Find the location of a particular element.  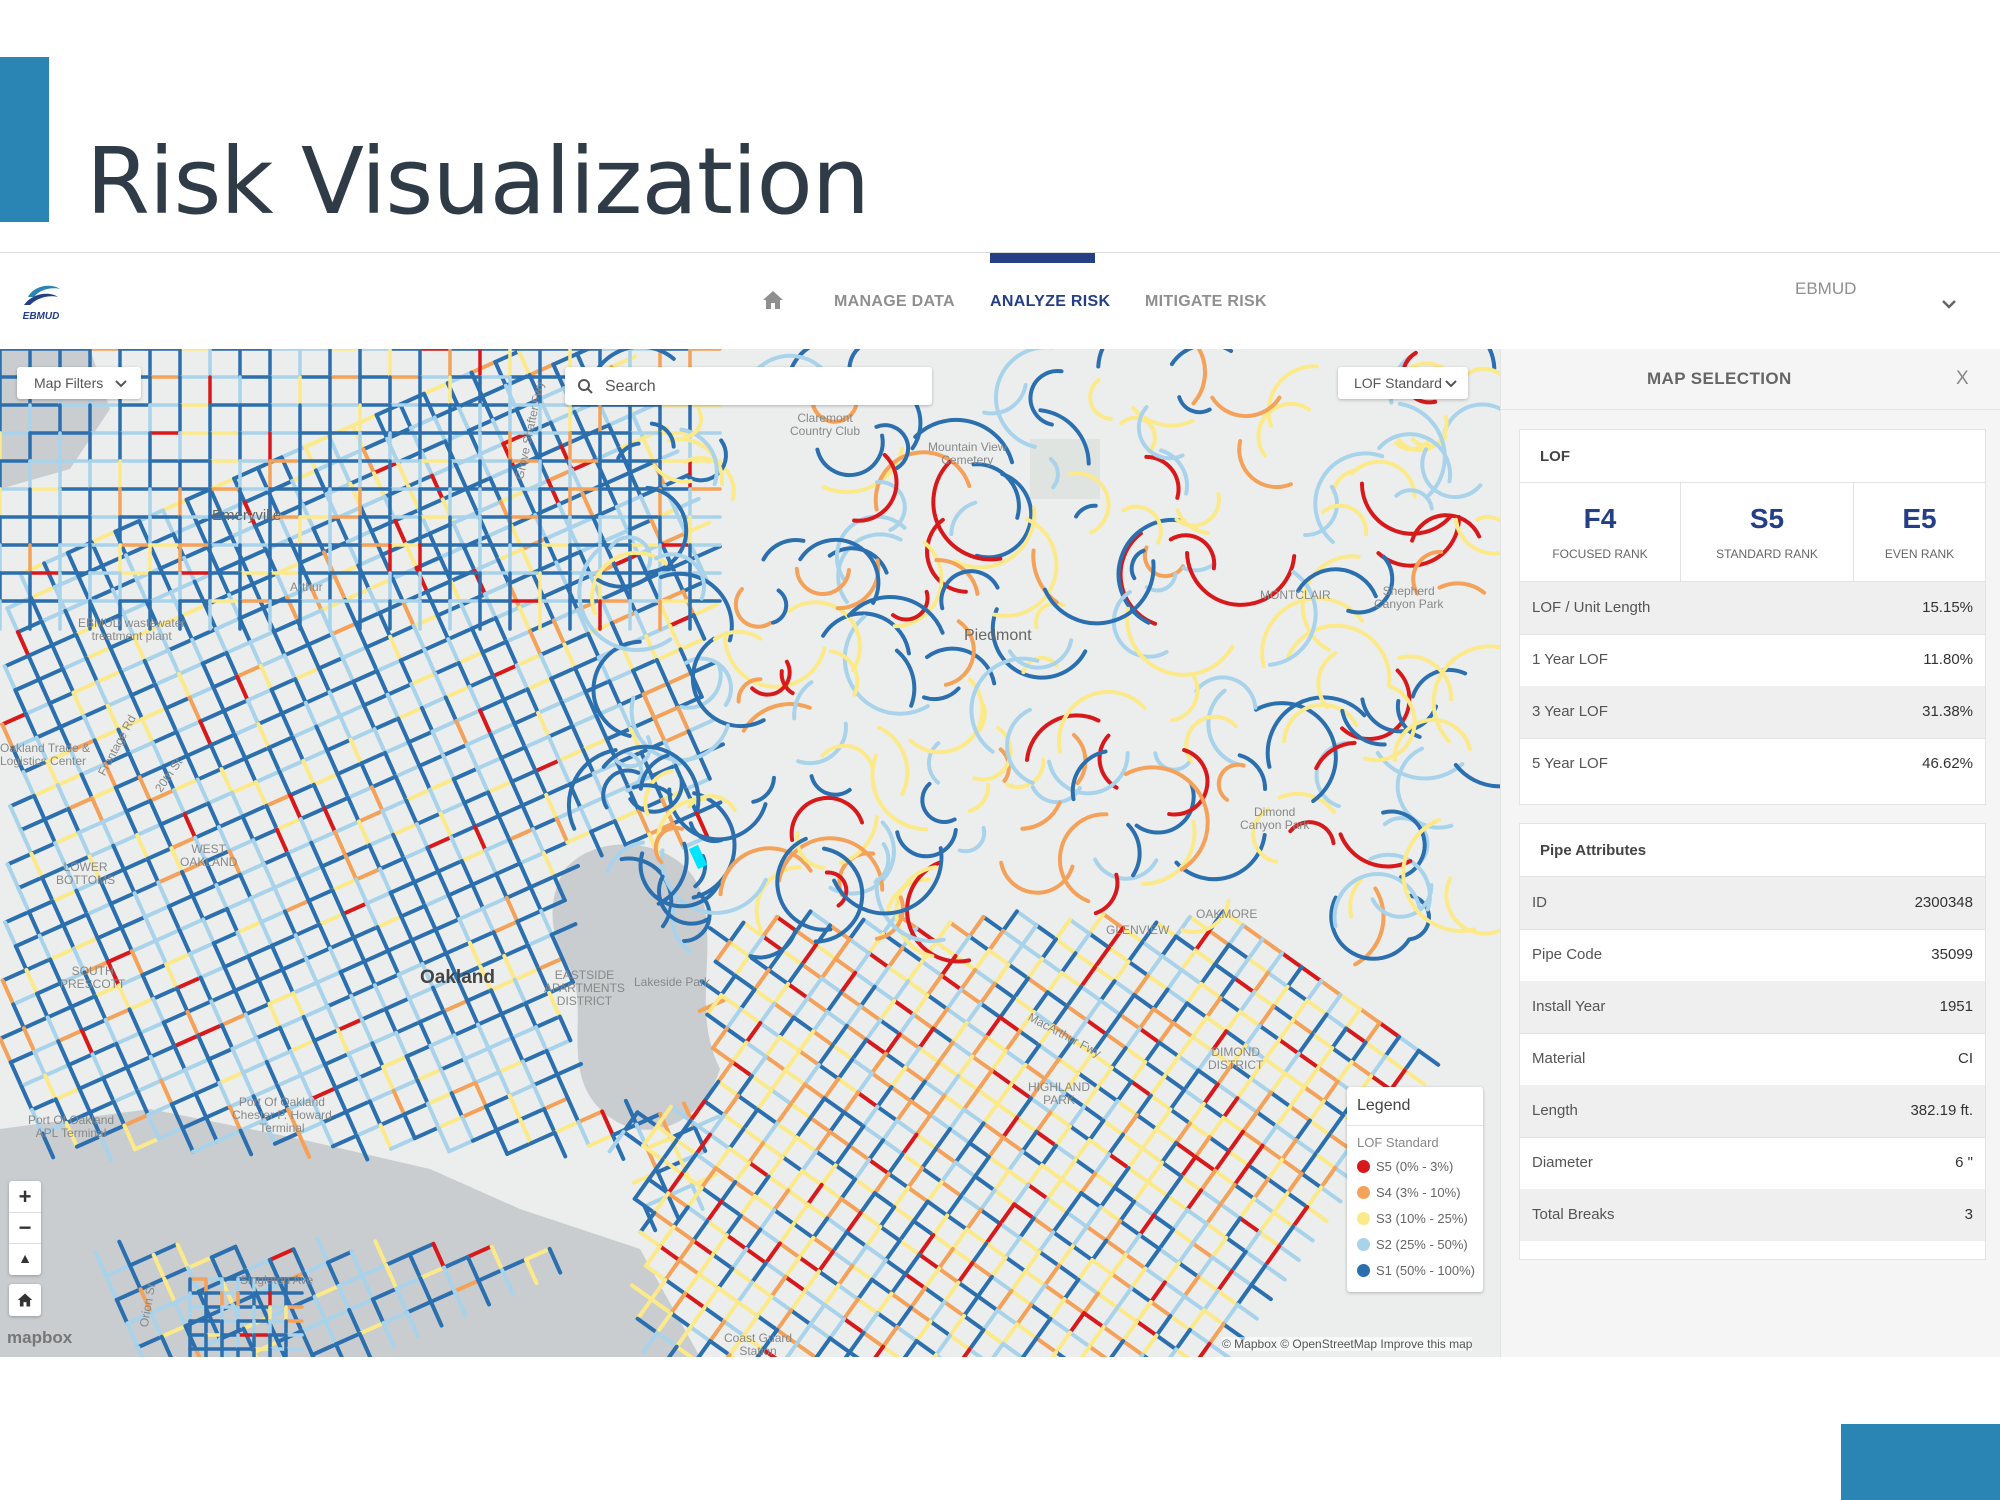

label-lakeside-park: Lakeside Park is located at coordinates (672, 982).